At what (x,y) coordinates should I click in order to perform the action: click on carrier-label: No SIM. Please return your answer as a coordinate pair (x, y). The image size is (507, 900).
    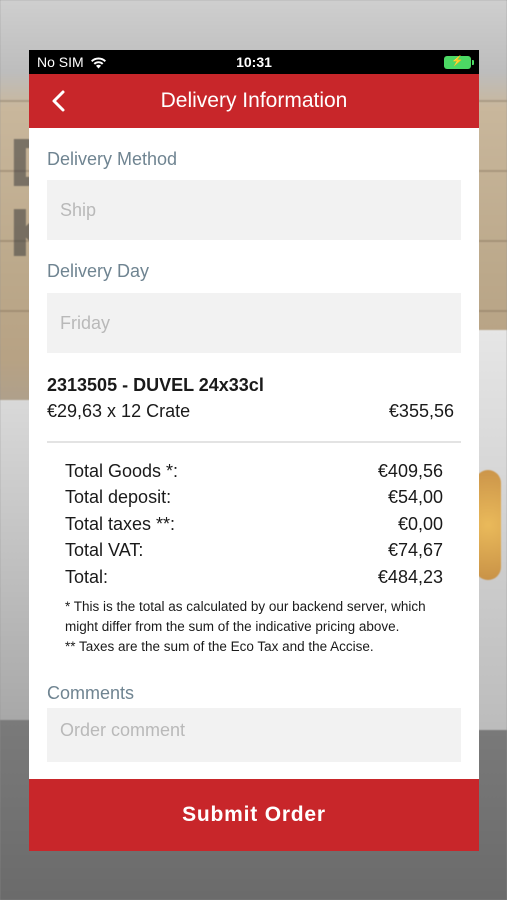
    Looking at the image, I should click on (60, 62).